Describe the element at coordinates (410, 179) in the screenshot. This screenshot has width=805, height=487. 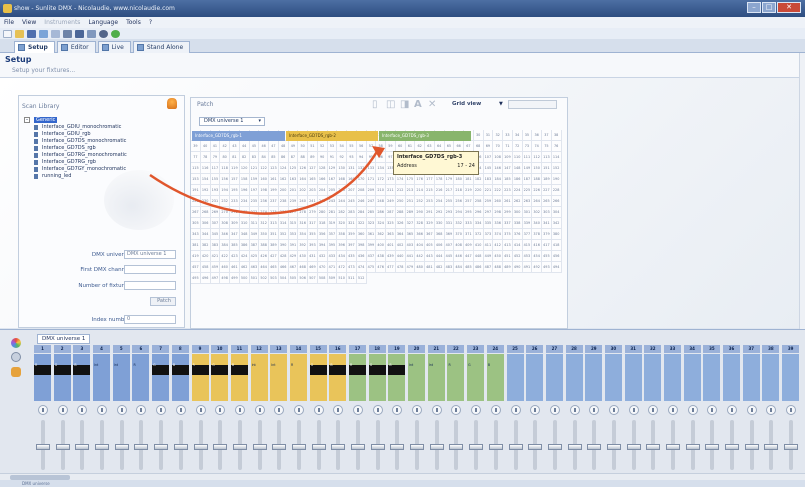
I see `dmx-channel-cell: 175` at that location.